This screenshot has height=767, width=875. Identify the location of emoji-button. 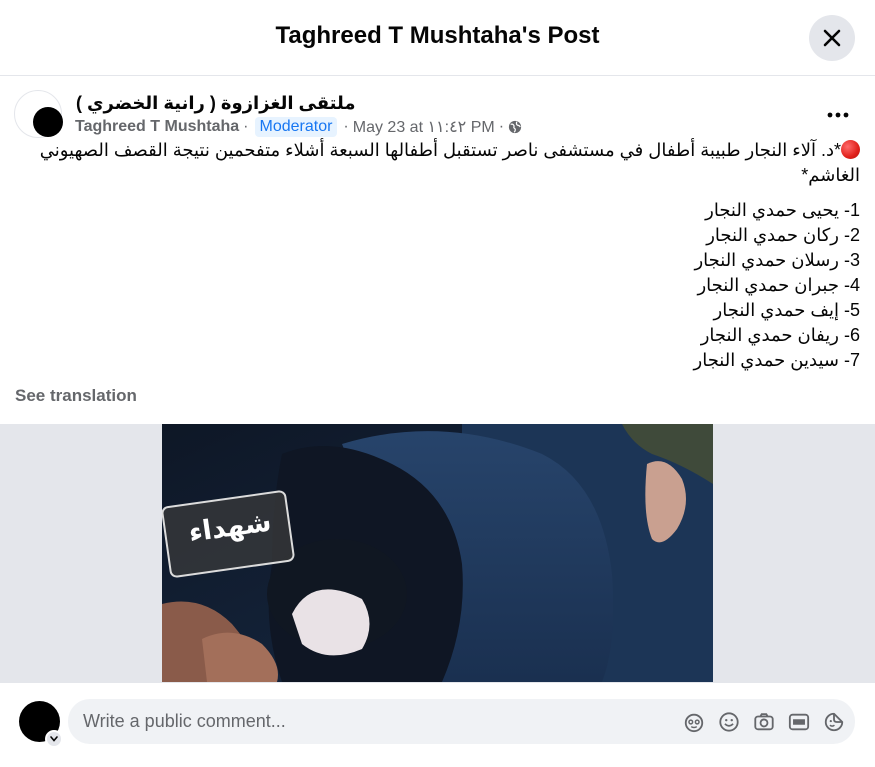
(728, 721).